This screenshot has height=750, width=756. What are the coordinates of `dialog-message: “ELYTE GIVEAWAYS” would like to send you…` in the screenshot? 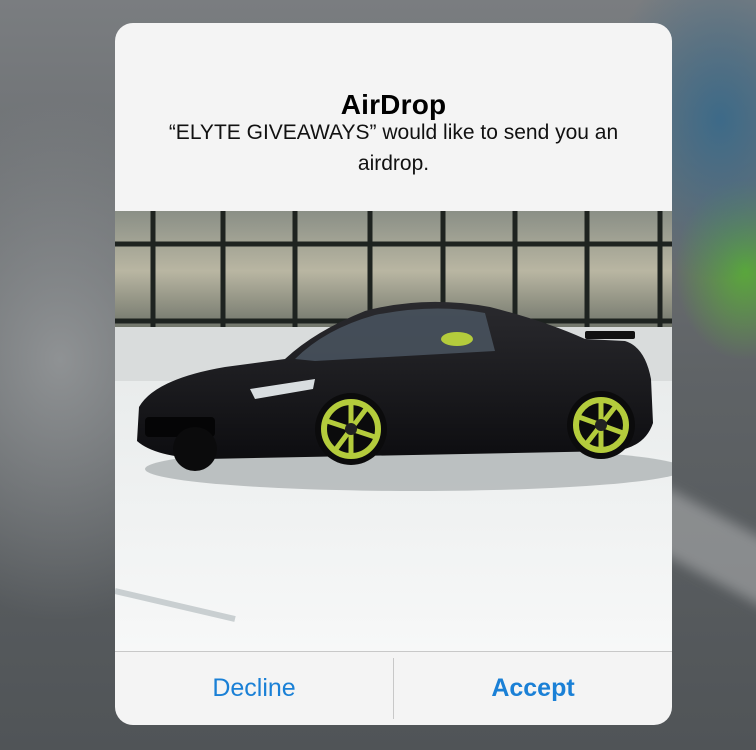 It's located at (393, 148).